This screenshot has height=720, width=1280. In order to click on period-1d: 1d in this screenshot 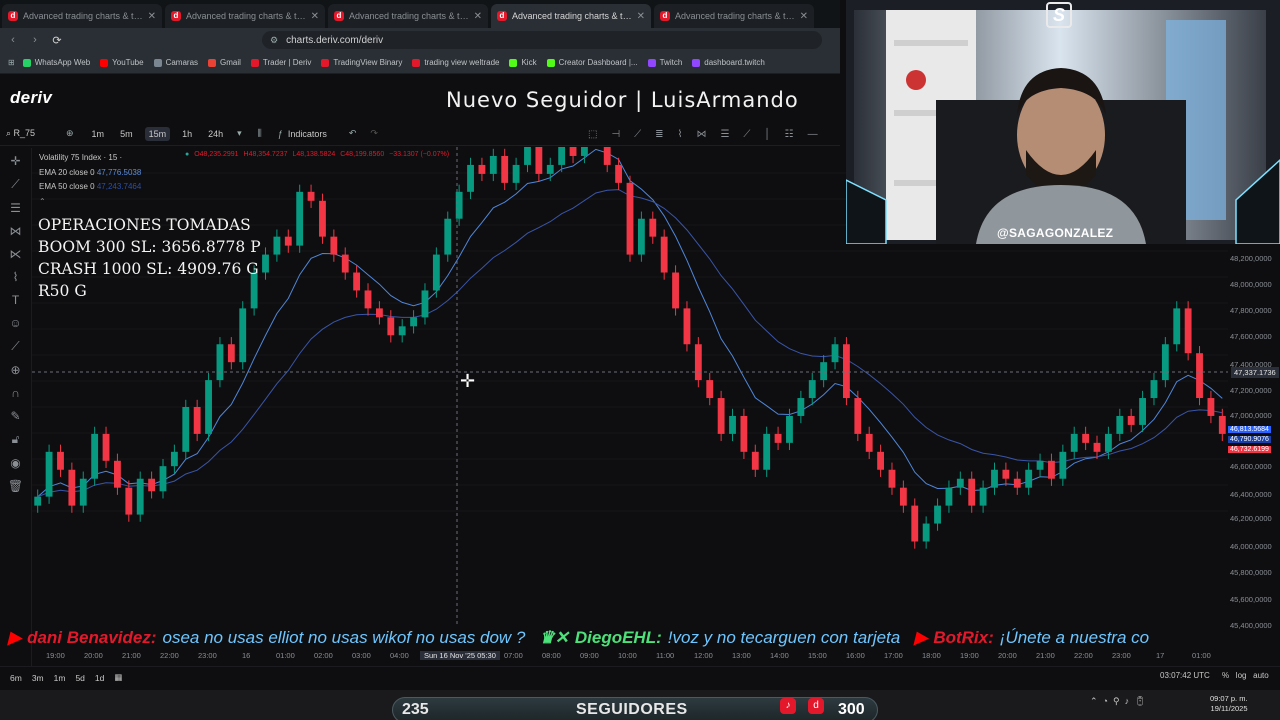, I will do `click(99, 678)`.